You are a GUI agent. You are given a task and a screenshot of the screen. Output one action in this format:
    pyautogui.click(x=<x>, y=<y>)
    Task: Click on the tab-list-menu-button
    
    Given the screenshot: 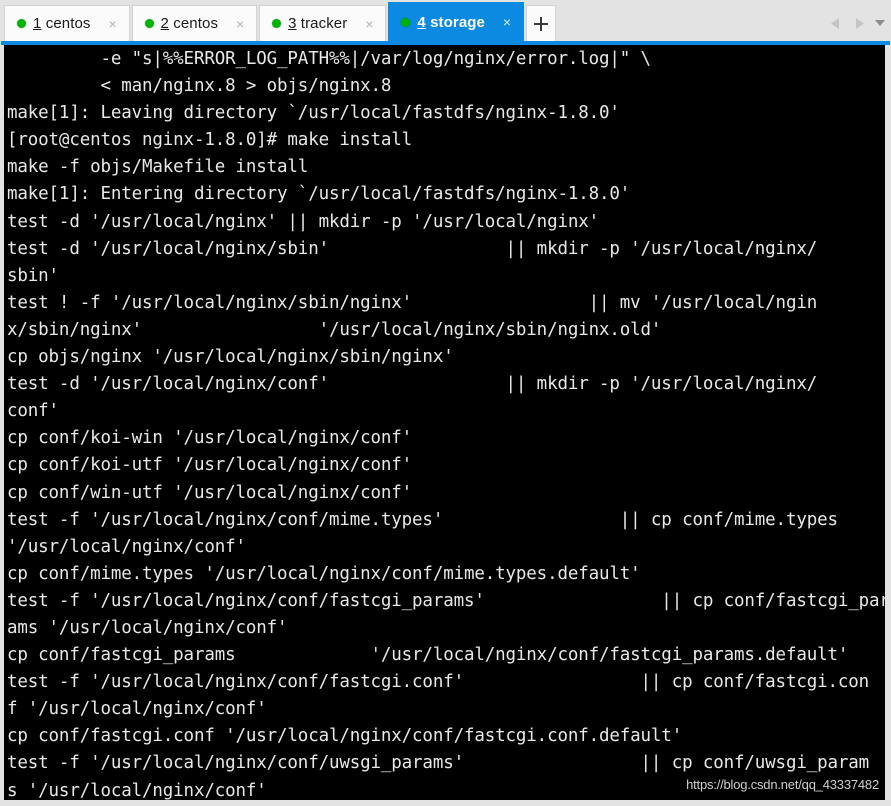 What is the action you would take?
    pyautogui.click(x=881, y=23)
    